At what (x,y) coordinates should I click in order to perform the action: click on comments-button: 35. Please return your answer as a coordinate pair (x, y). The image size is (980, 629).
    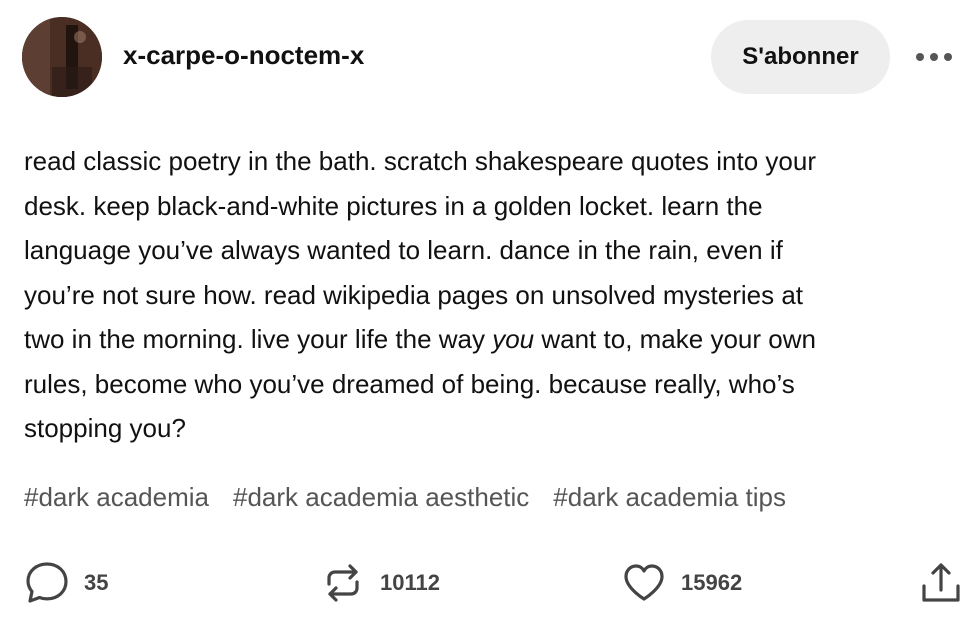
    Looking at the image, I should click on (66, 583).